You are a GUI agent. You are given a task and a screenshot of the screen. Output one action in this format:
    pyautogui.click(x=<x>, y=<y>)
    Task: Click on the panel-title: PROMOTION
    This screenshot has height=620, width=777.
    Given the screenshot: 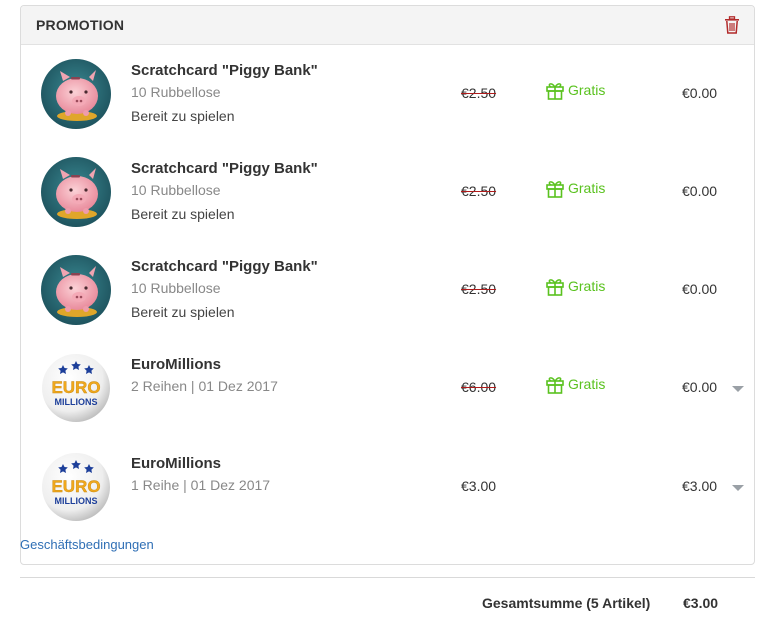 What is the action you would take?
    pyautogui.click(x=80, y=25)
    